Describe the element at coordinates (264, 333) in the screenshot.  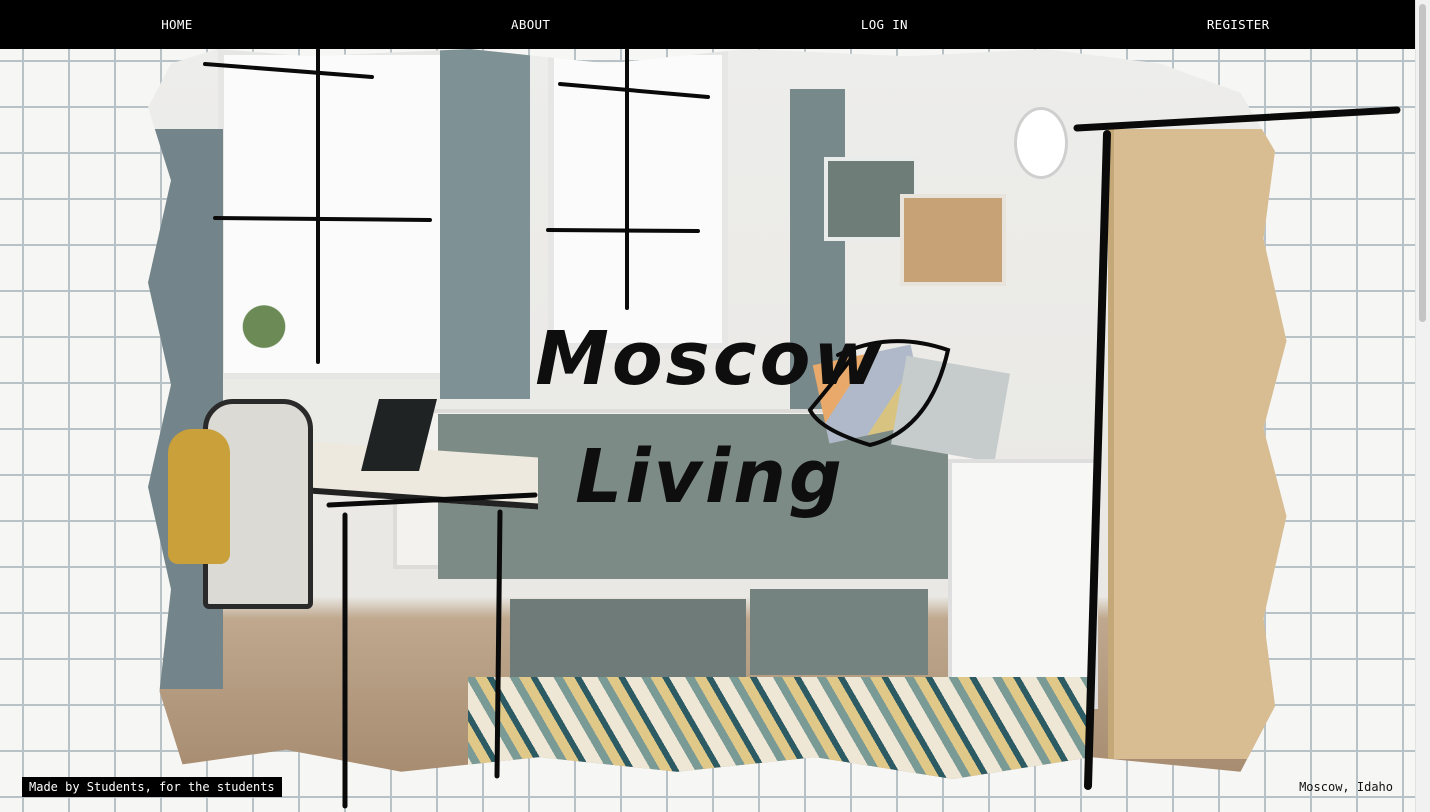
I see `potted-plant` at that location.